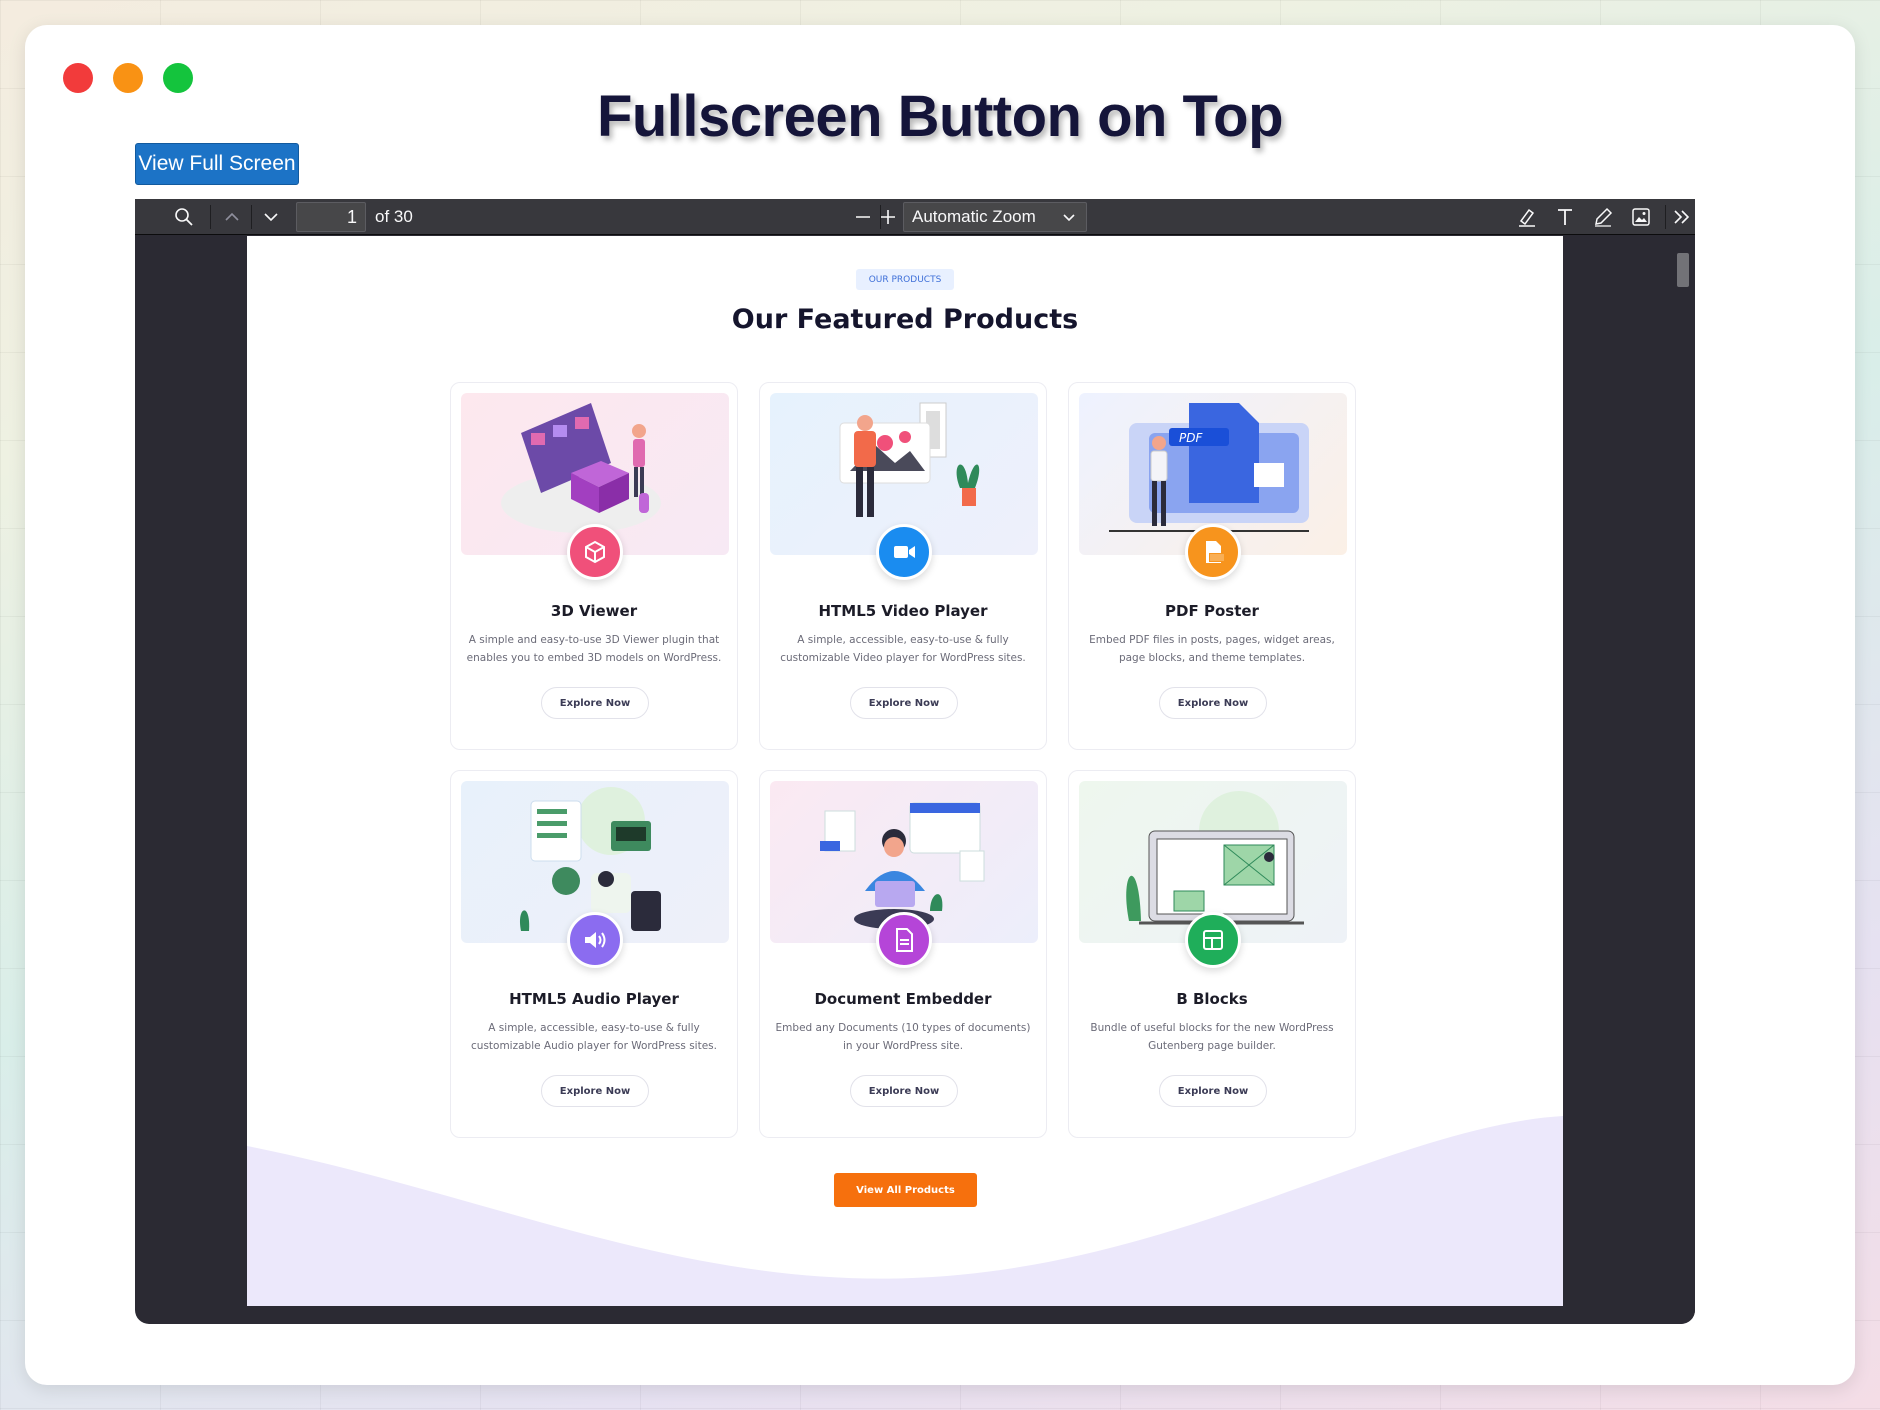 Image resolution: width=1880 pixels, height=1410 pixels. What do you see at coordinates (1682, 217) in the screenshot?
I see `tools-menu-icon` at bounding box center [1682, 217].